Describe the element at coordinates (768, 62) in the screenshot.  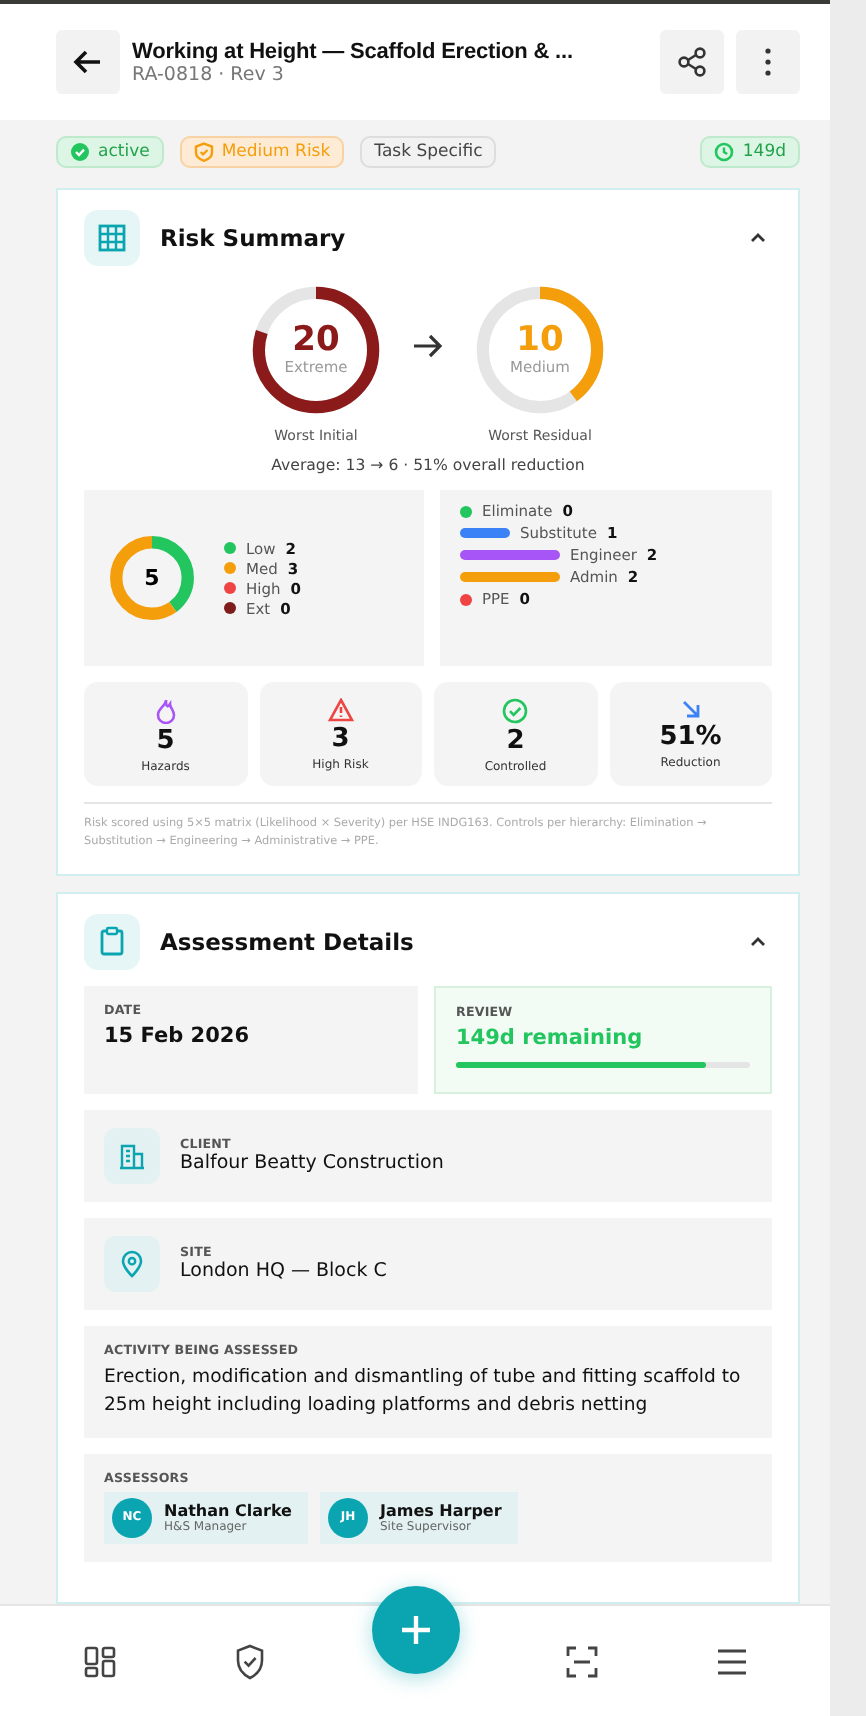
I see `more-icon` at that location.